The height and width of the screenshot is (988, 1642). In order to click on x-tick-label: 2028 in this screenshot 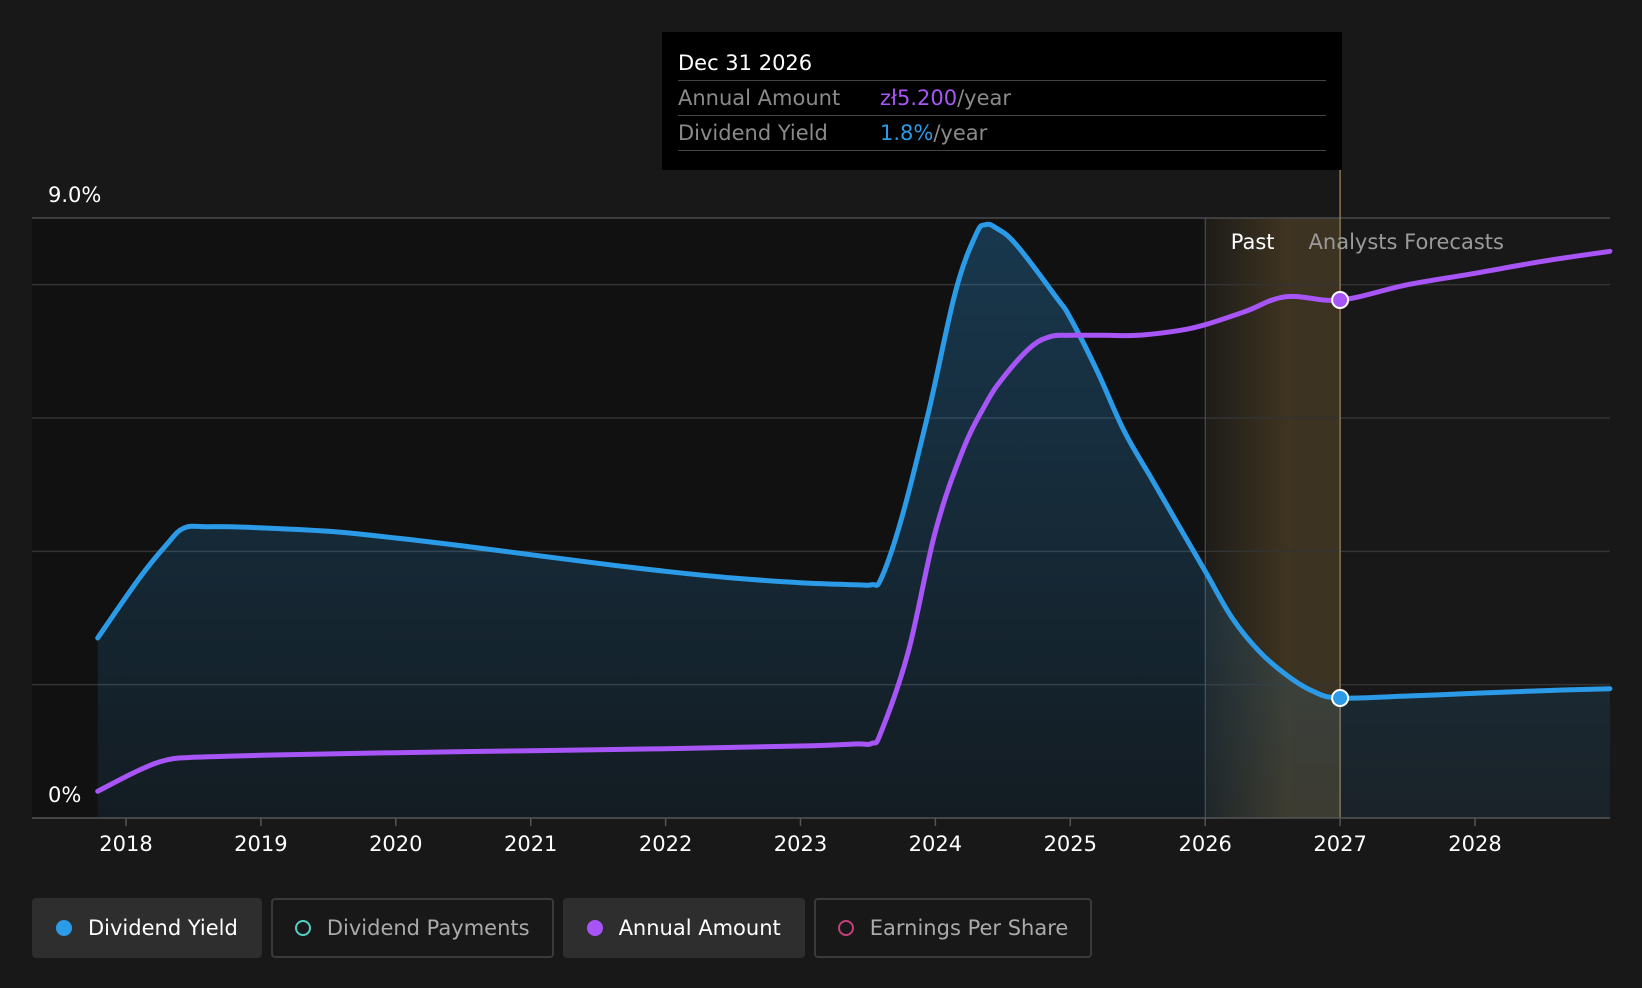, I will do `click(1474, 844)`.